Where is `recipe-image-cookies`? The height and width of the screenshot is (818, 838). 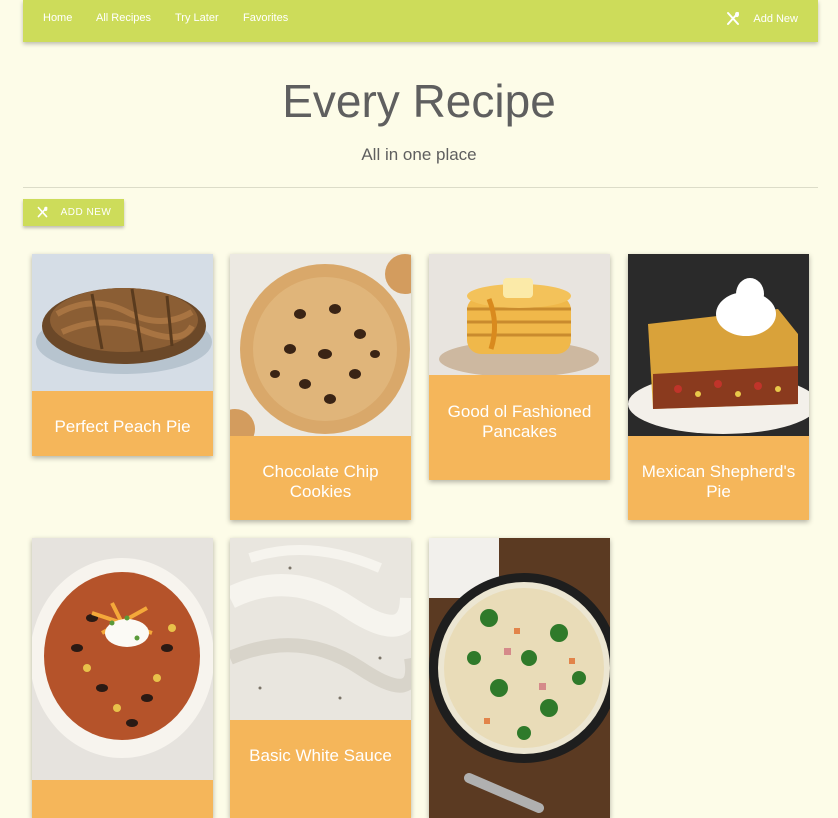 recipe-image-cookies is located at coordinates (320, 345).